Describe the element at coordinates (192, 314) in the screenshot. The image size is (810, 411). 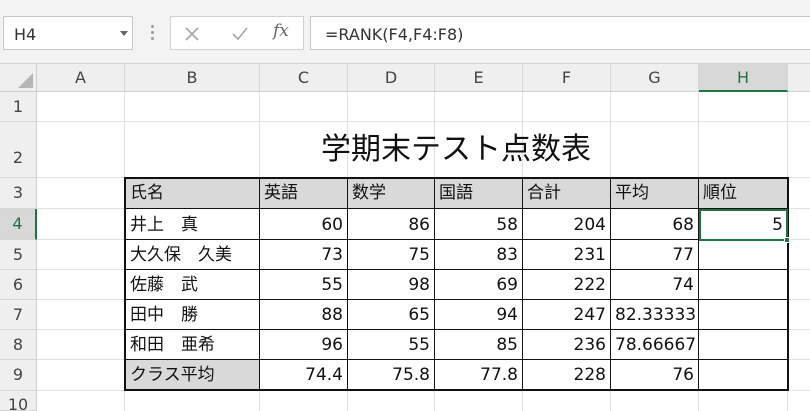
I see `cell-name: 田中 勝` at that location.